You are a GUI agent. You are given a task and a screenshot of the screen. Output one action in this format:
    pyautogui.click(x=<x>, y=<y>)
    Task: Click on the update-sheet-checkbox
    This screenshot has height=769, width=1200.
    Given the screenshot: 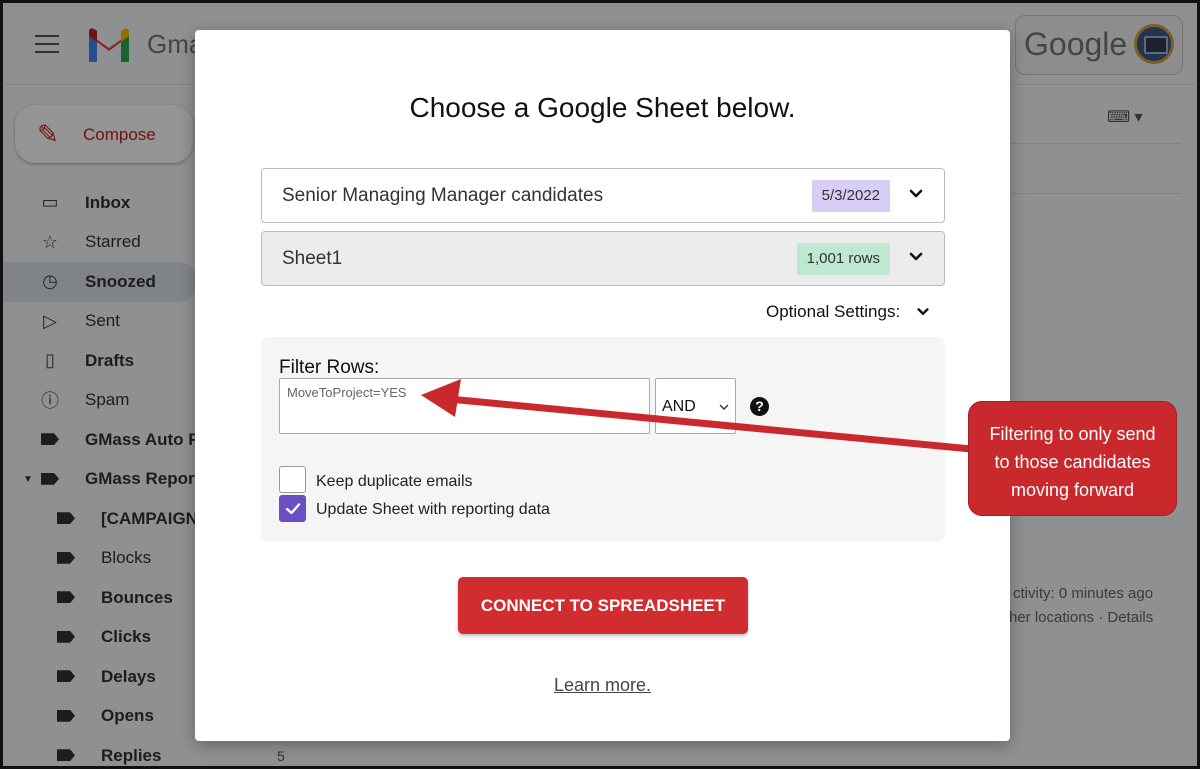 What is the action you would take?
    pyautogui.click(x=292, y=508)
    